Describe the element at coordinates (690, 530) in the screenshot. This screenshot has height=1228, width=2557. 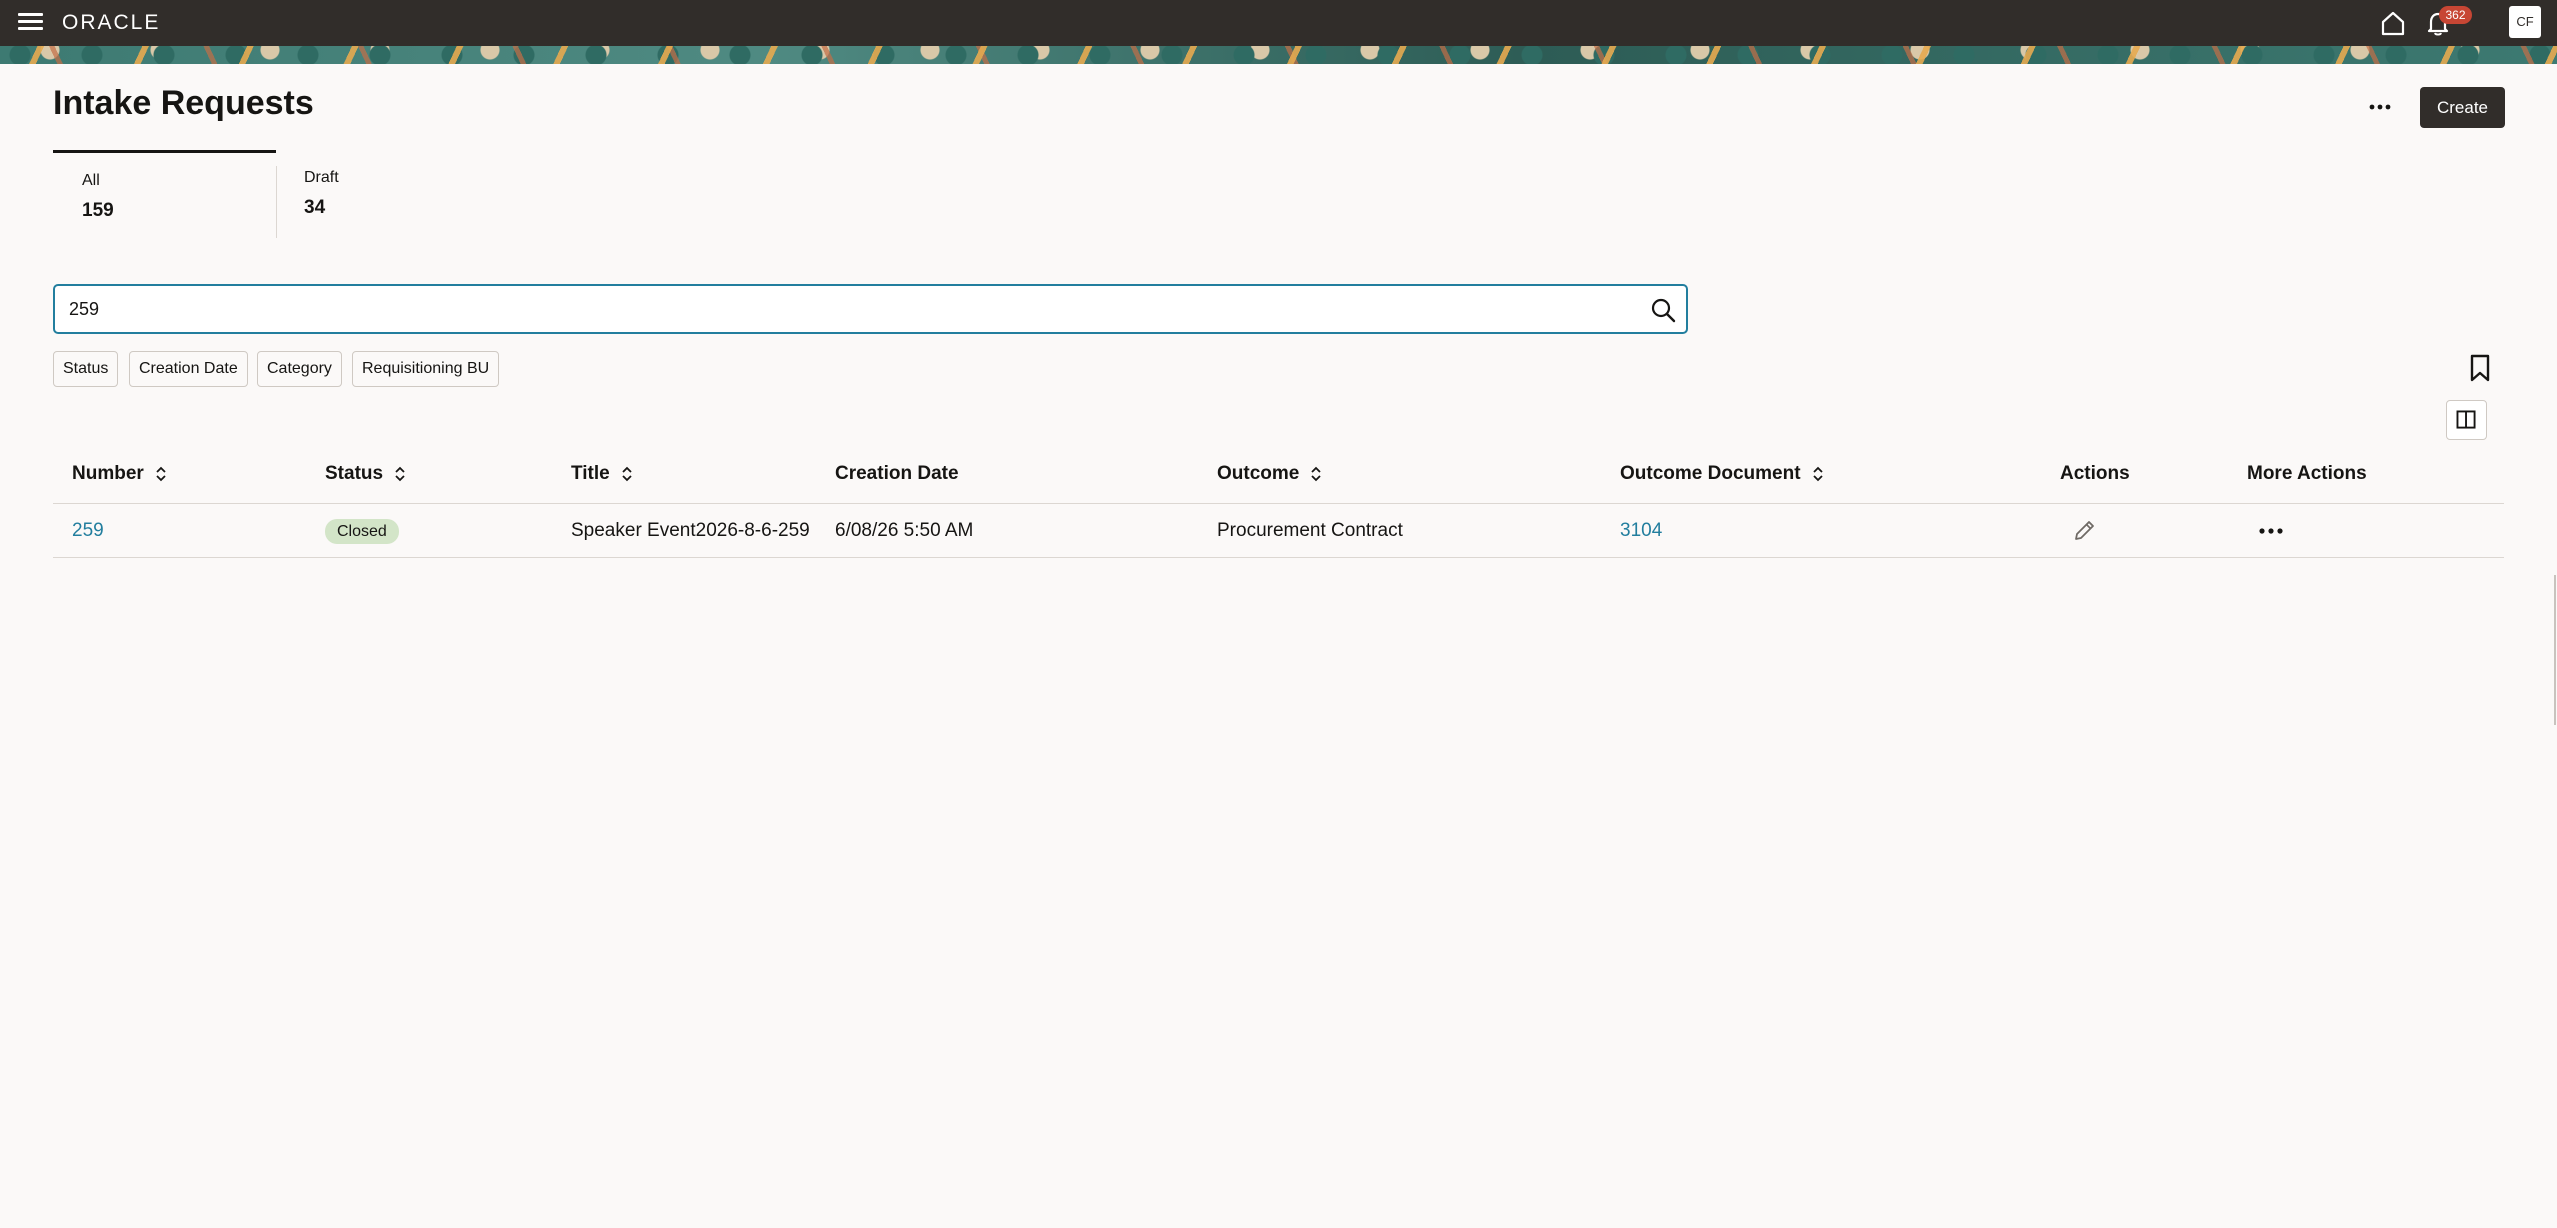
I see `request-title: Speaker Event2026-8-6-259` at that location.